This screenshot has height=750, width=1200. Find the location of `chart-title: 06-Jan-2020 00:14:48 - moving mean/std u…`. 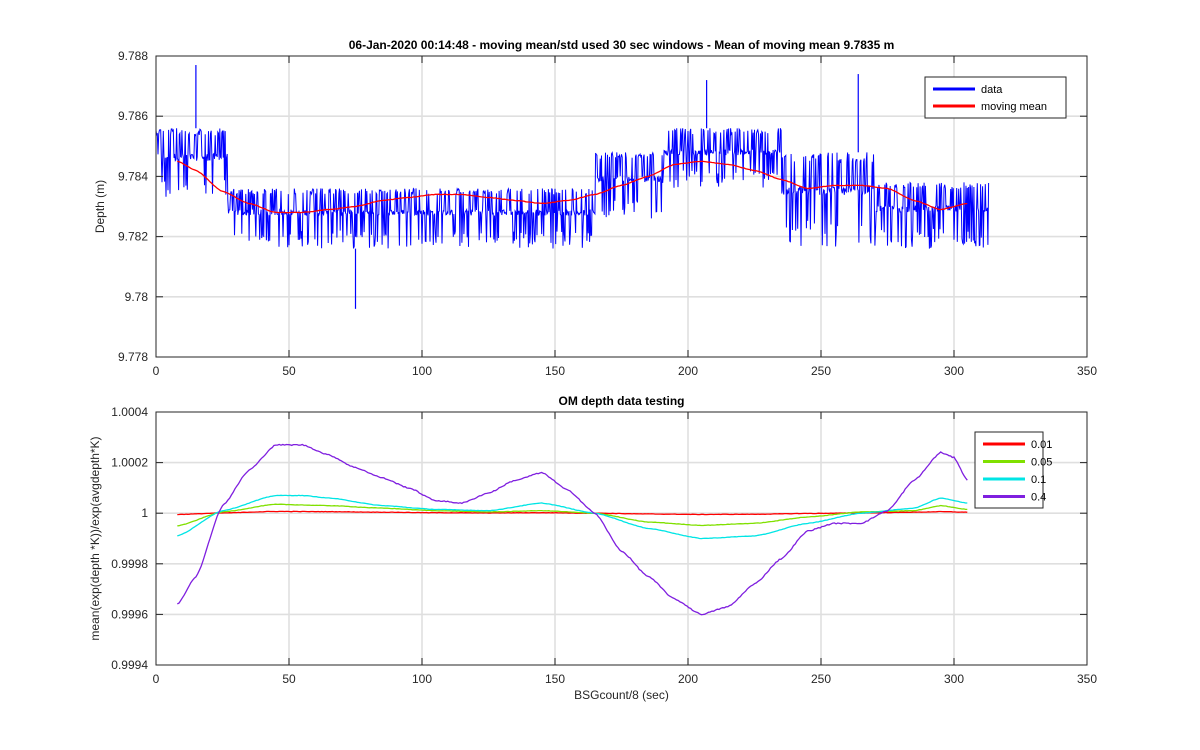

chart-title: 06-Jan-2020 00:14:48 - moving mean/std u… is located at coordinates (622, 45).